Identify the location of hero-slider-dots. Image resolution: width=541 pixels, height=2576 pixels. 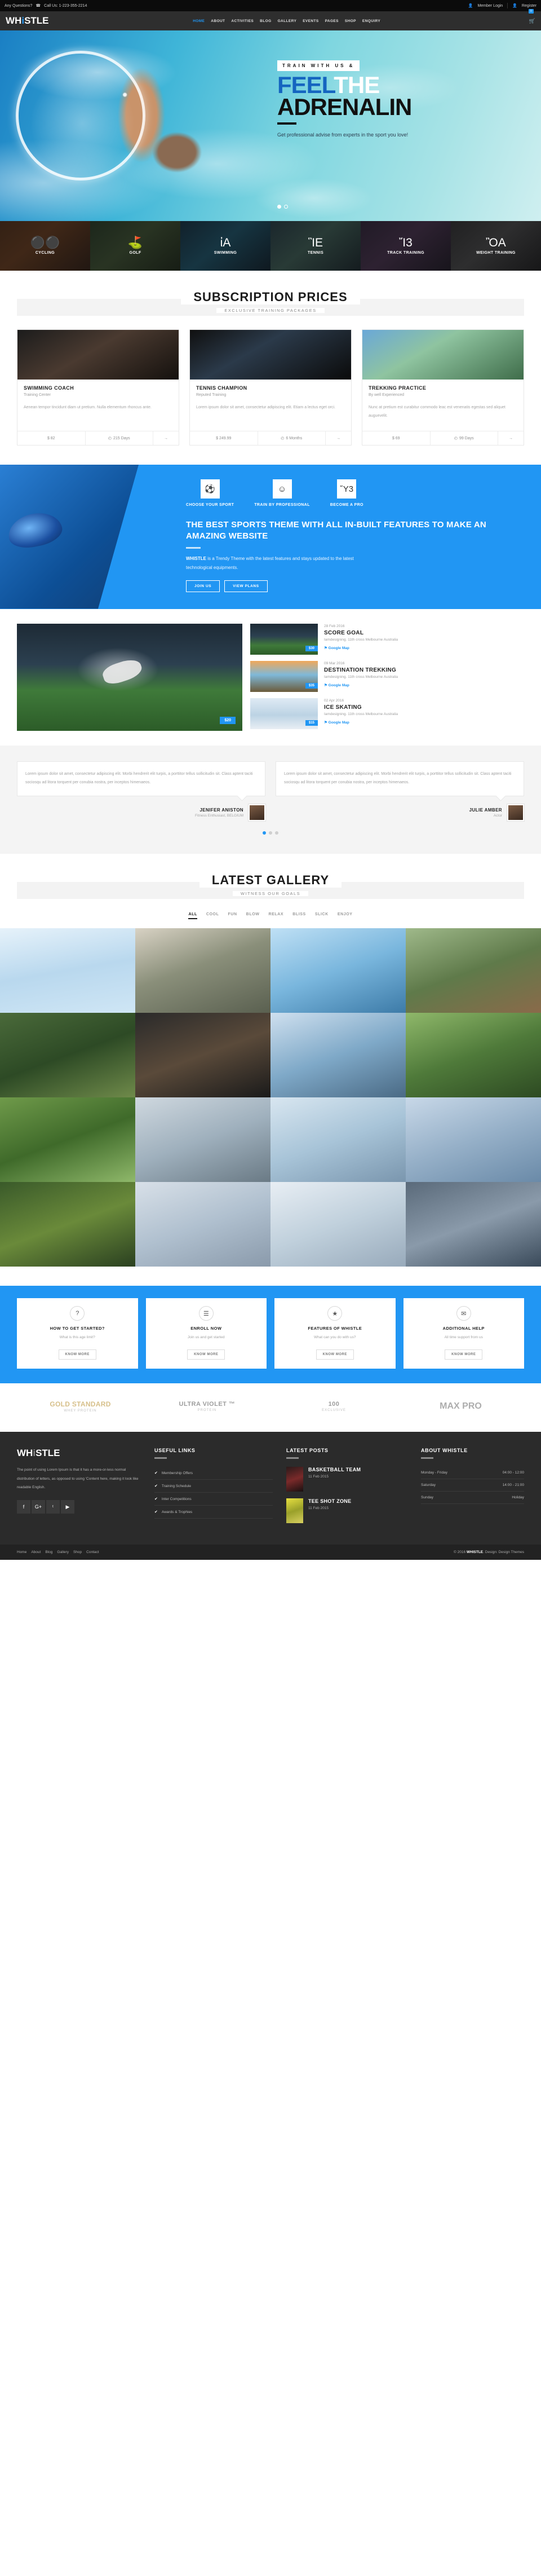
(282, 207).